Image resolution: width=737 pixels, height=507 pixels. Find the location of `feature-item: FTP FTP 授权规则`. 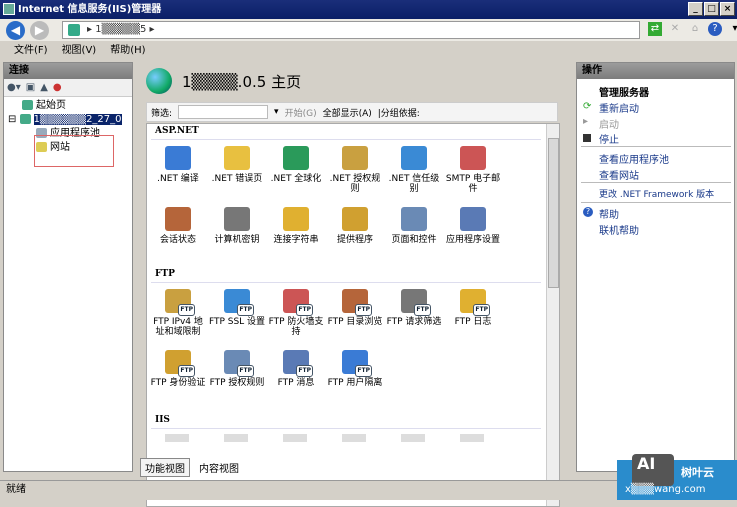

feature-item: FTP FTP 授权规则 is located at coordinates (237, 369).